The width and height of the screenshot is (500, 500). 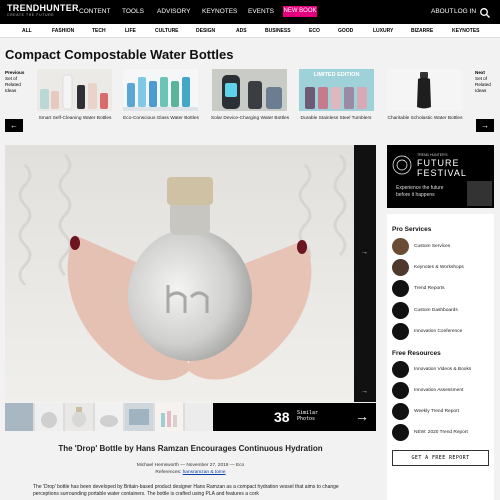 What do you see at coordinates (465, 12) in the screenshot?
I see `nav-login: LOG IN` at bounding box center [465, 12].